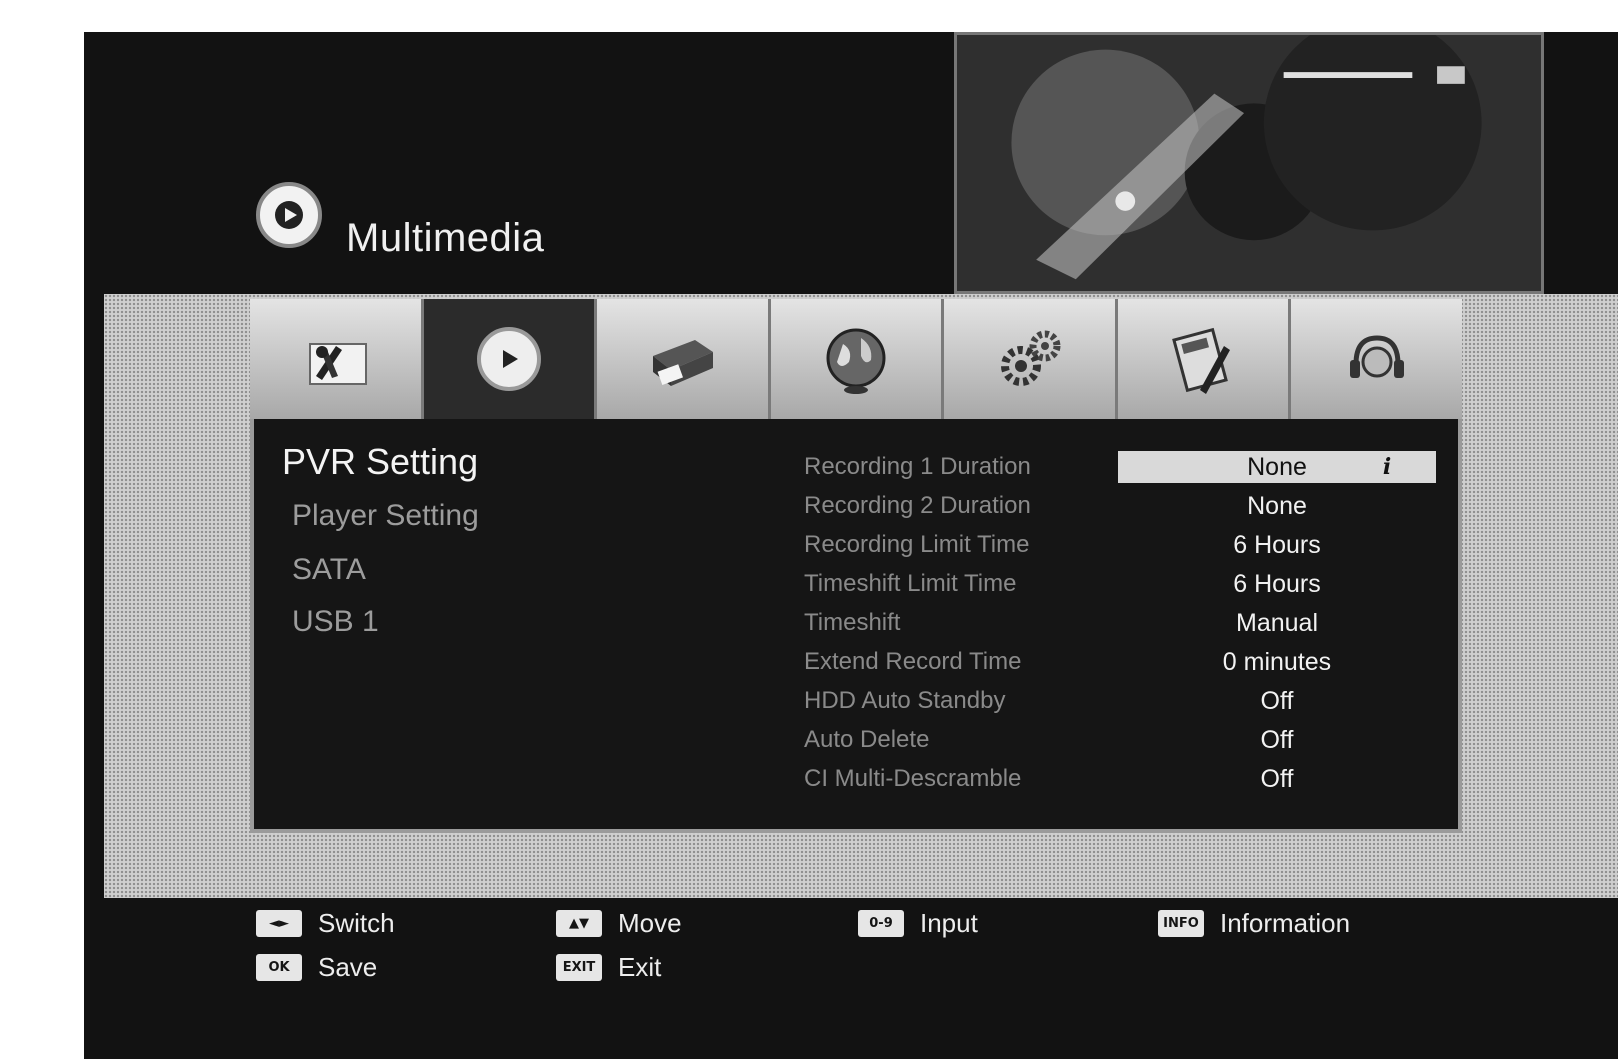  I want to click on tab-system, so click(1031, 359).